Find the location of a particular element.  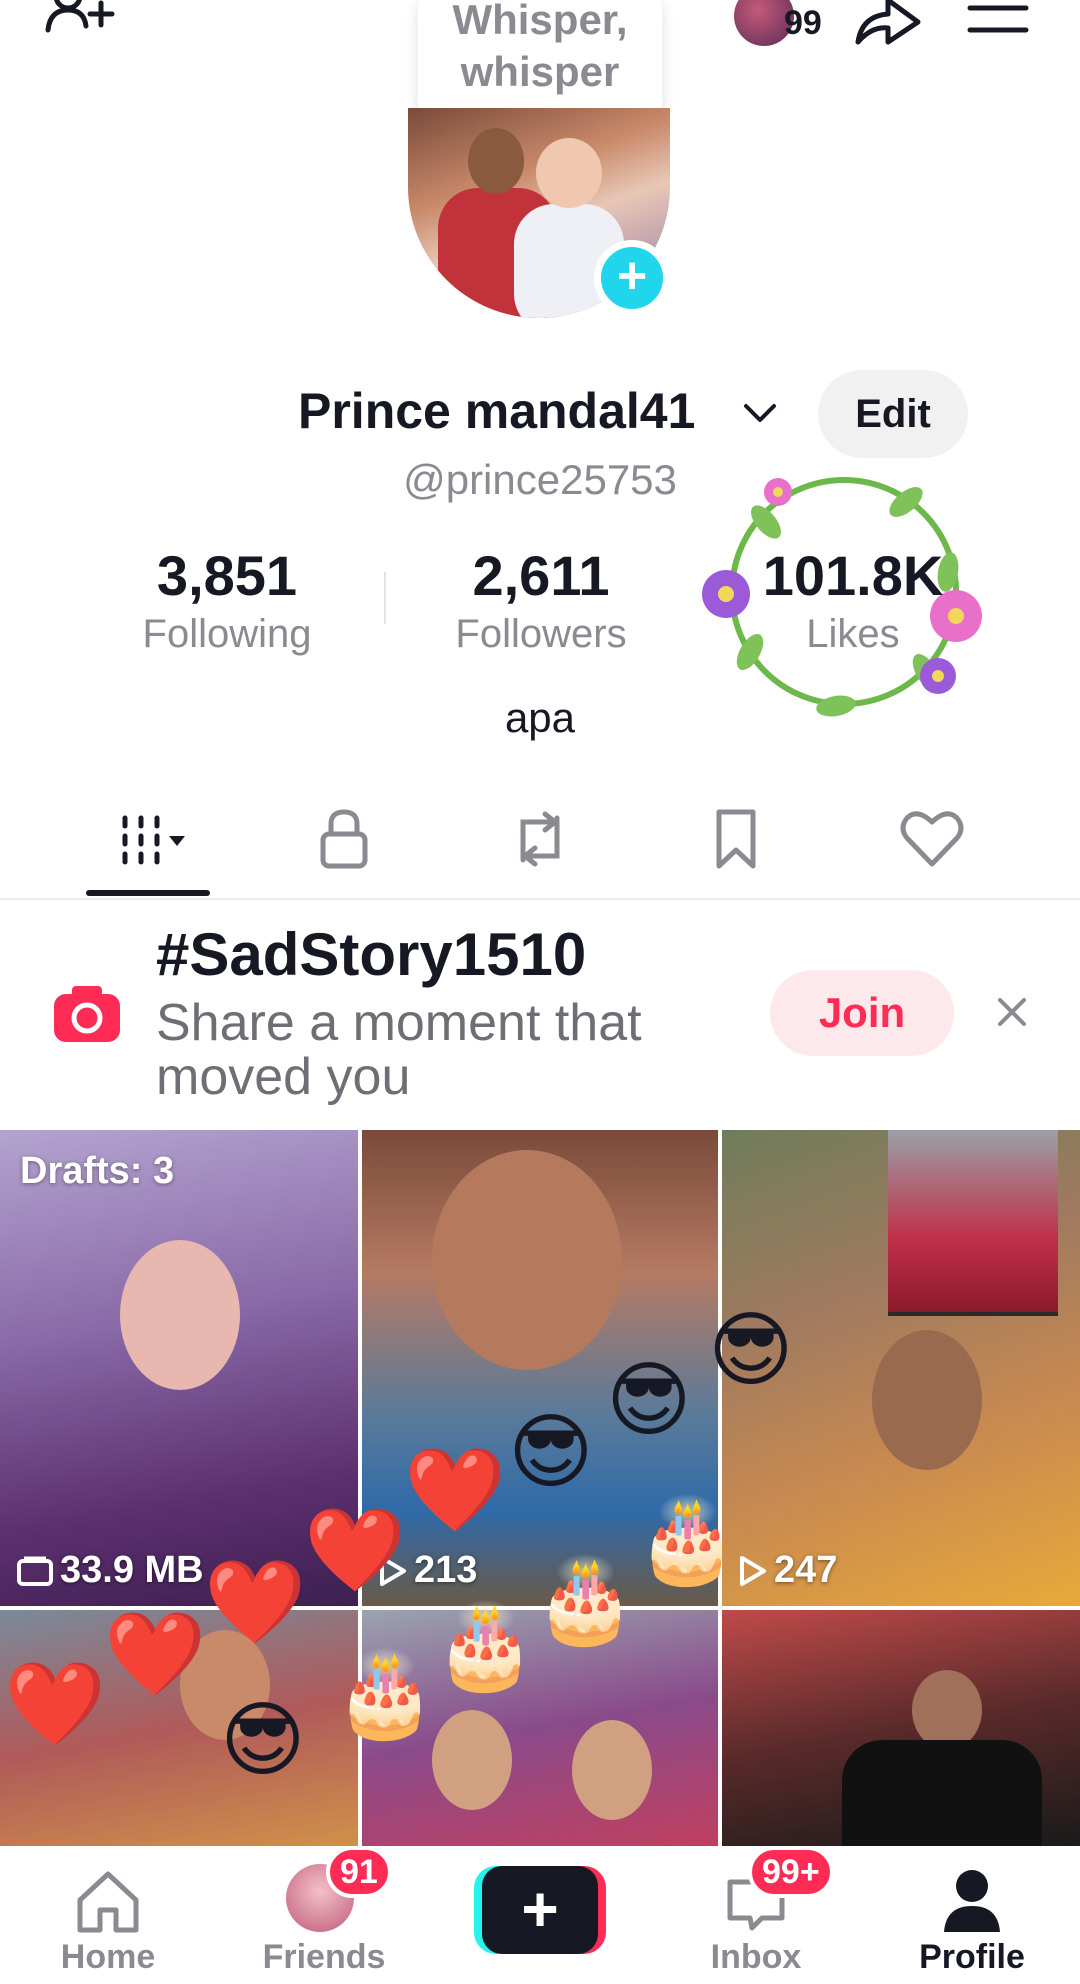

inbox-badge: 99+ is located at coordinates (791, 1872).